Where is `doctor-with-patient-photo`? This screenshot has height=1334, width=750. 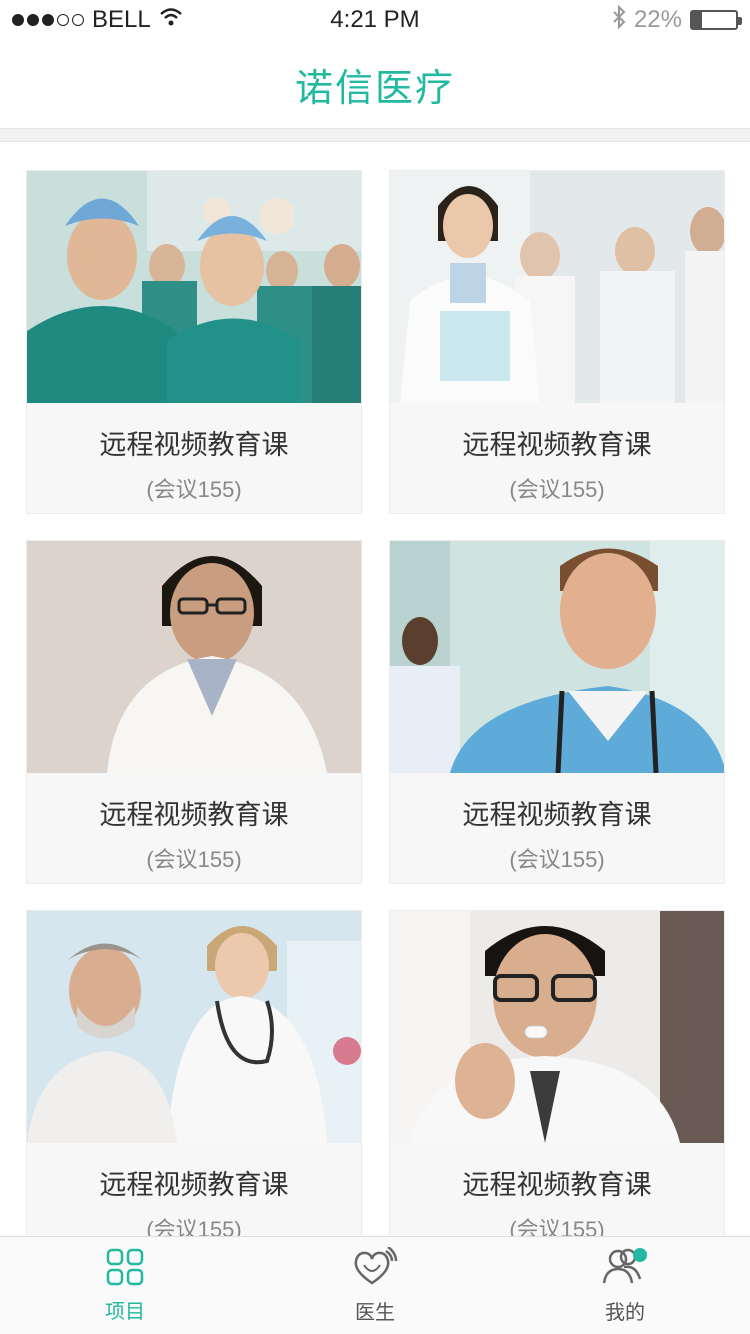
doctor-with-patient-photo is located at coordinates (194, 1027).